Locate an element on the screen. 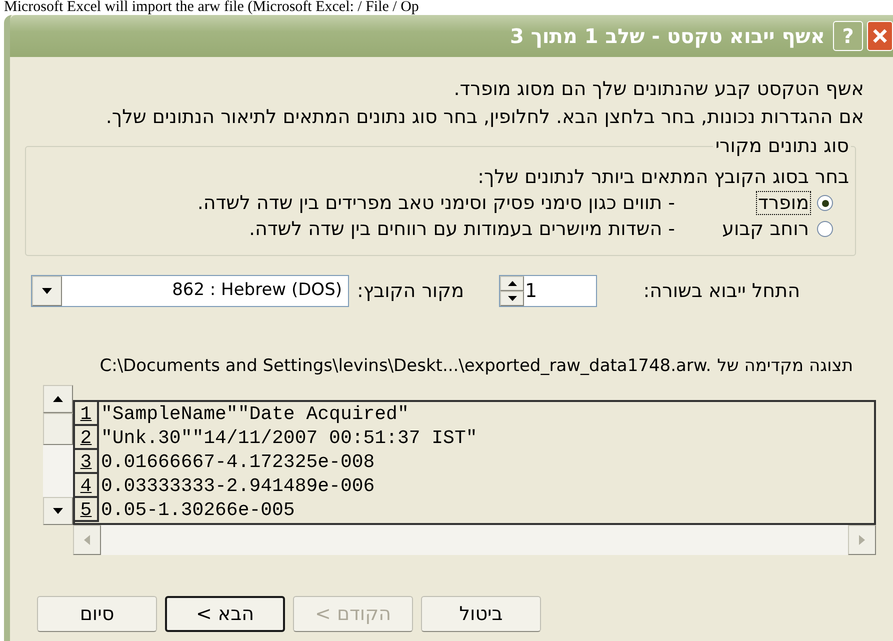 This screenshot has height=641, width=893. scroll-down-button is located at coordinates (58, 511).